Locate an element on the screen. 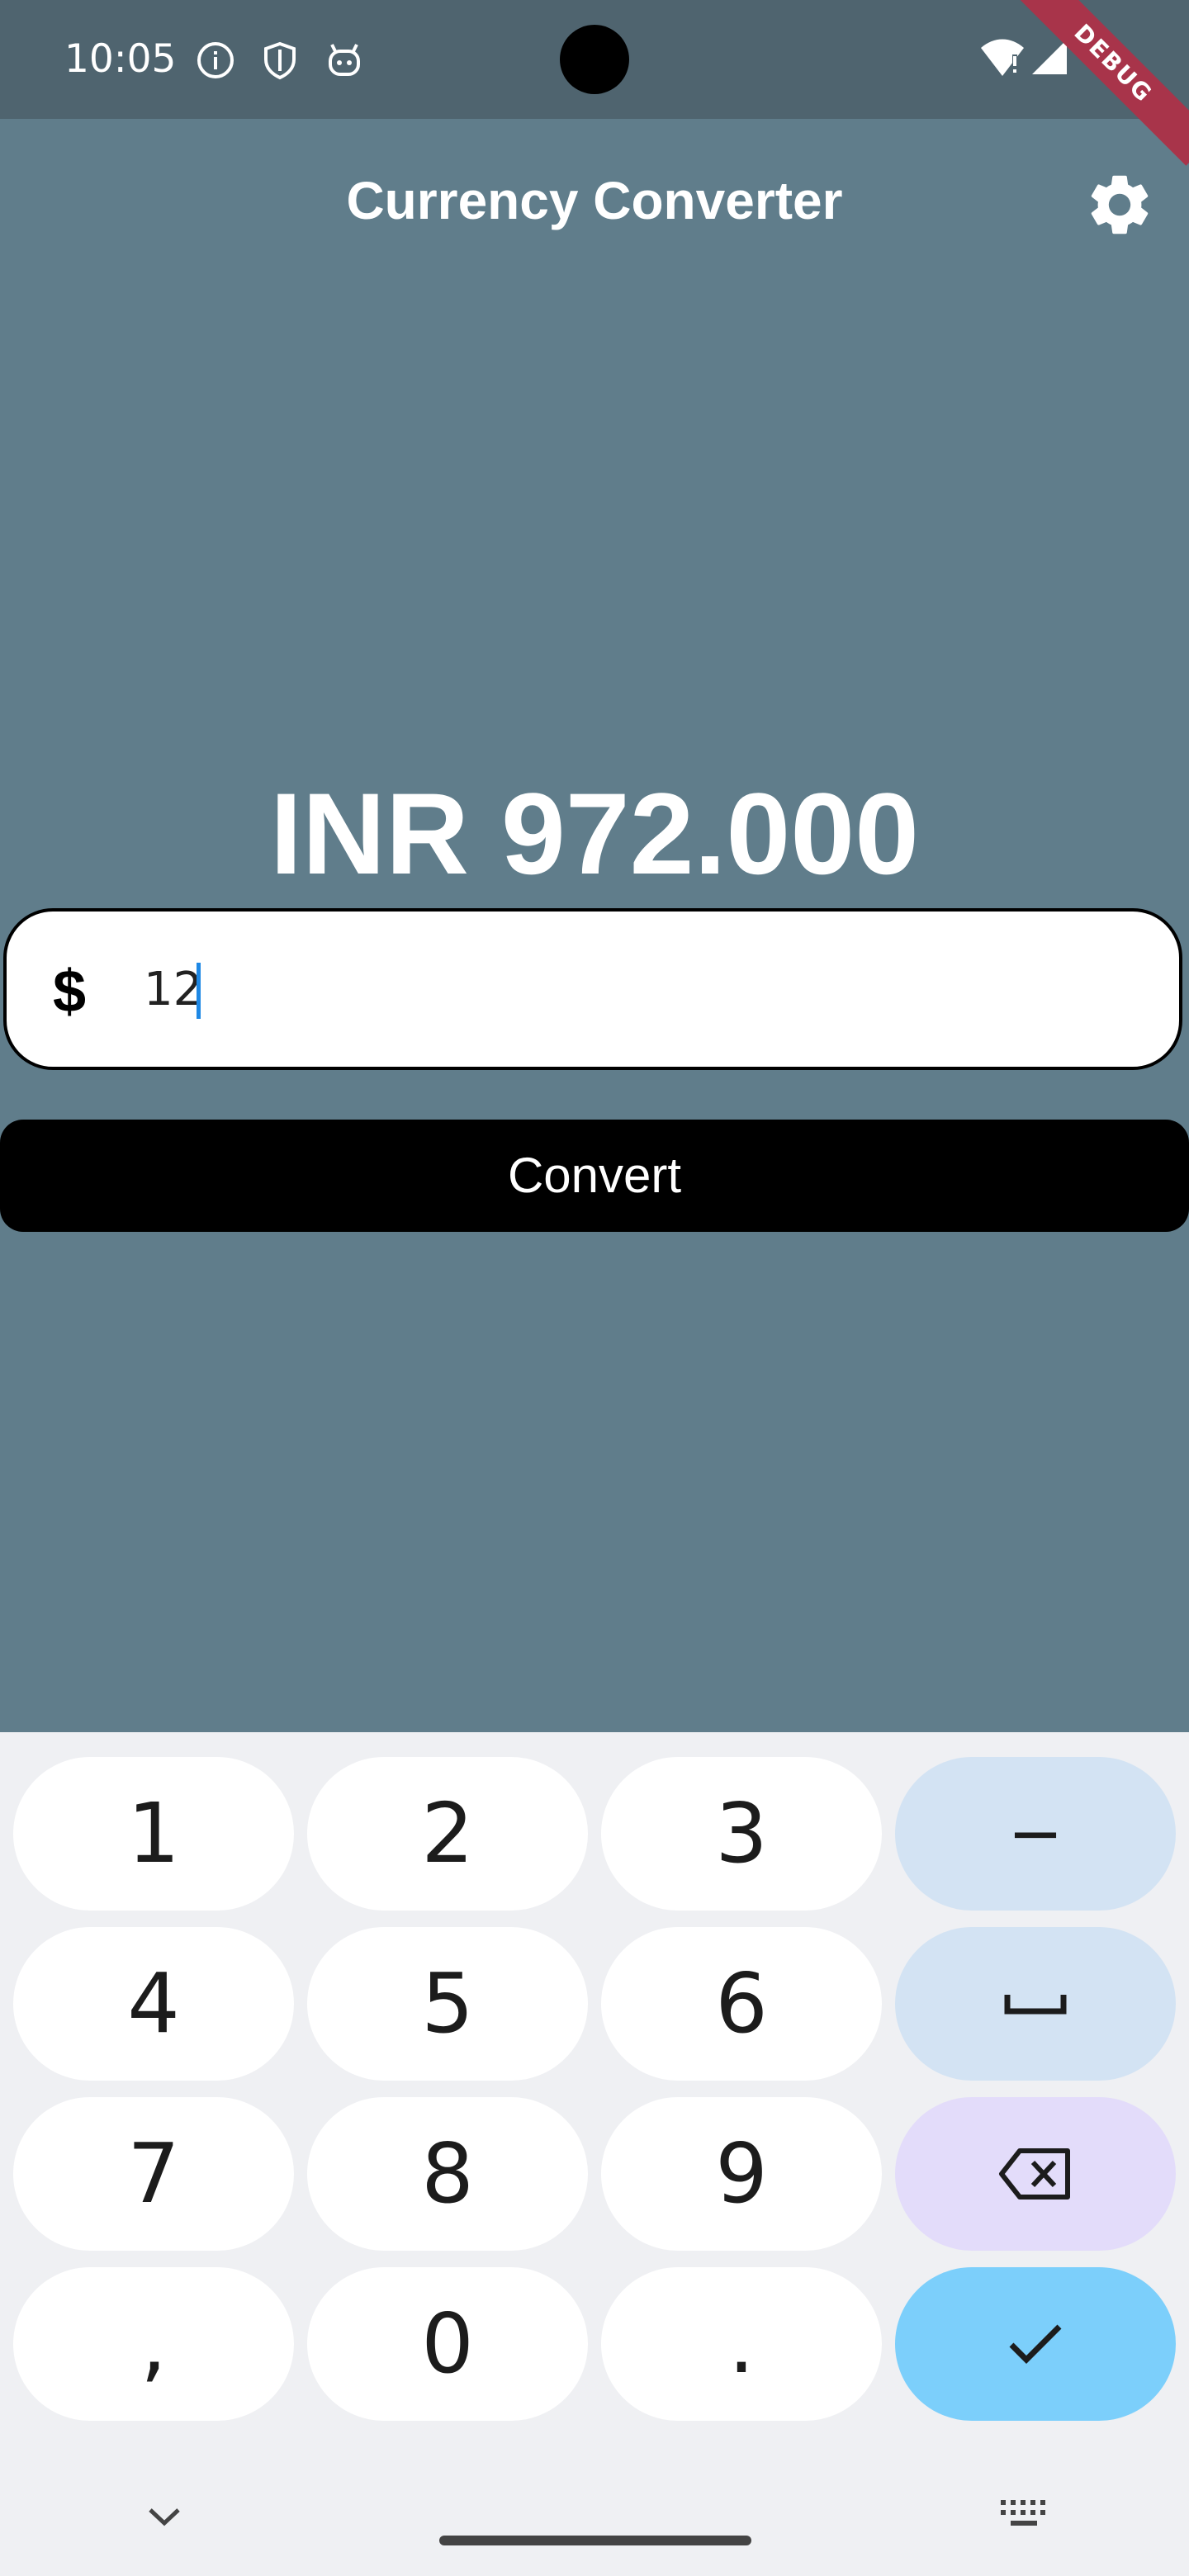 This screenshot has width=1189, height=2576. key-done is located at coordinates (1035, 2344).